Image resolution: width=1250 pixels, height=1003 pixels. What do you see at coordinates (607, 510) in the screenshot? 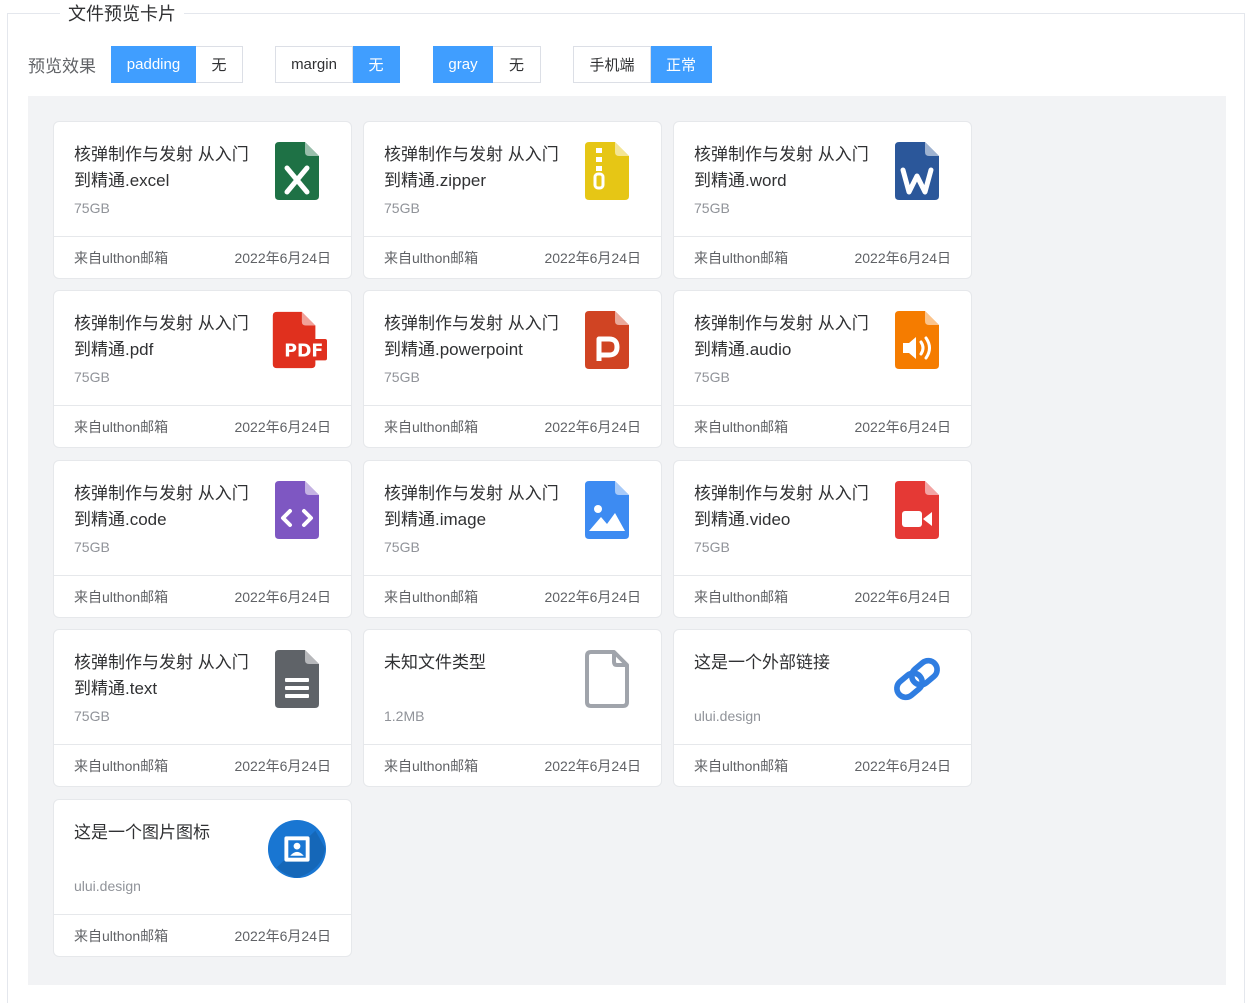
I see `image-file-icon` at bounding box center [607, 510].